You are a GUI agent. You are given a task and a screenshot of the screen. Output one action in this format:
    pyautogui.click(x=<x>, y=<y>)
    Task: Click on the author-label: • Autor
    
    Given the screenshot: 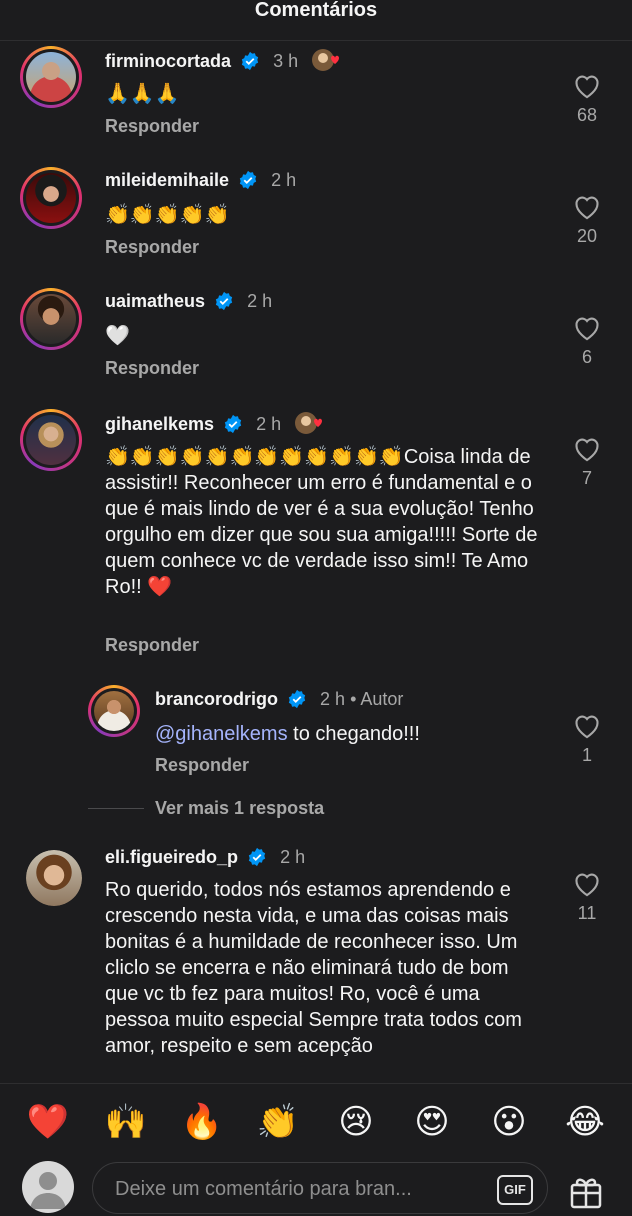 What is the action you would take?
    pyautogui.click(x=377, y=699)
    